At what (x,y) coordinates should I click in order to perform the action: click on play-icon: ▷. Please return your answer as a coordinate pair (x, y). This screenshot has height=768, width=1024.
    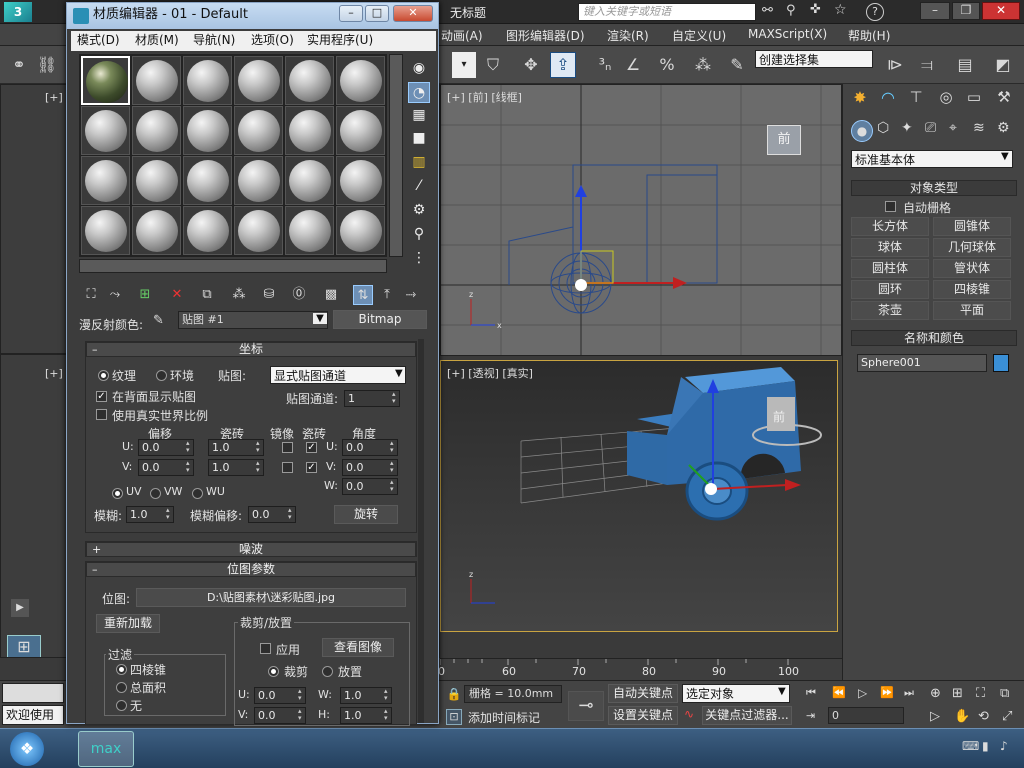
    Looking at the image, I should click on (862, 693).